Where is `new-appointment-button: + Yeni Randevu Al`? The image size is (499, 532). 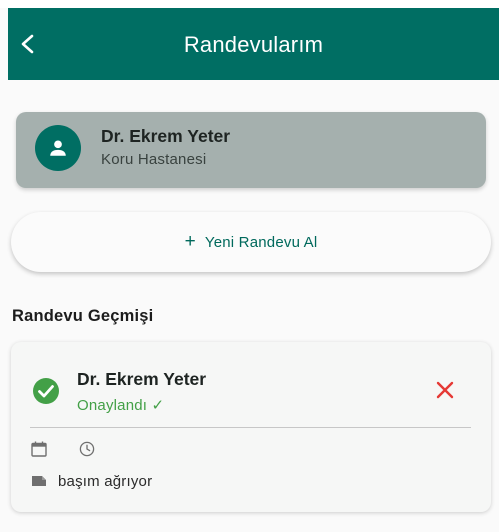 new-appointment-button: + Yeni Randevu Al is located at coordinates (251, 242).